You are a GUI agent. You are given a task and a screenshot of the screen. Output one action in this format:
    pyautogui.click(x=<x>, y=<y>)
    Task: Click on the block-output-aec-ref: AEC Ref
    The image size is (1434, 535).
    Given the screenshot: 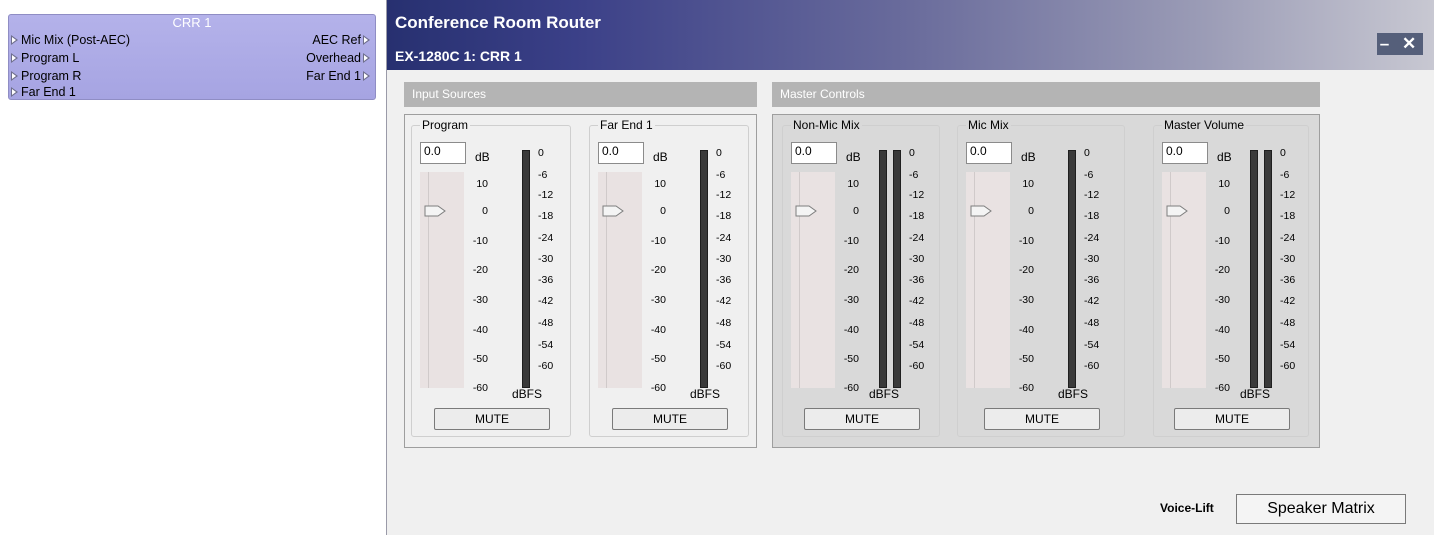 What is the action you would take?
    pyautogui.click(x=341, y=40)
    